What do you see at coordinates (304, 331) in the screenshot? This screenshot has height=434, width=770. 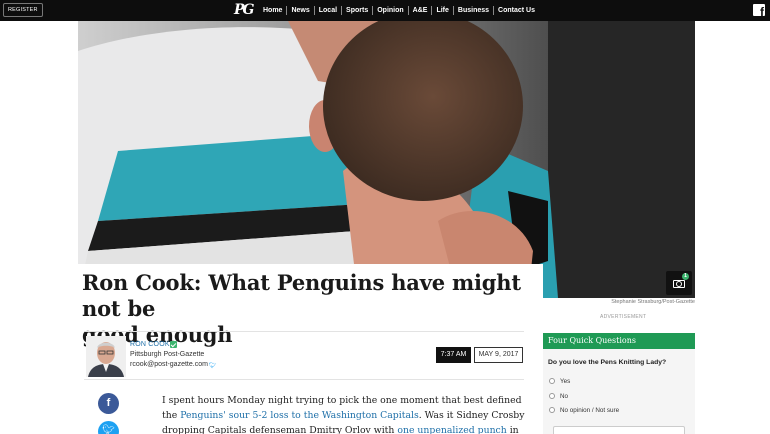 I see `byline-divider-top` at bounding box center [304, 331].